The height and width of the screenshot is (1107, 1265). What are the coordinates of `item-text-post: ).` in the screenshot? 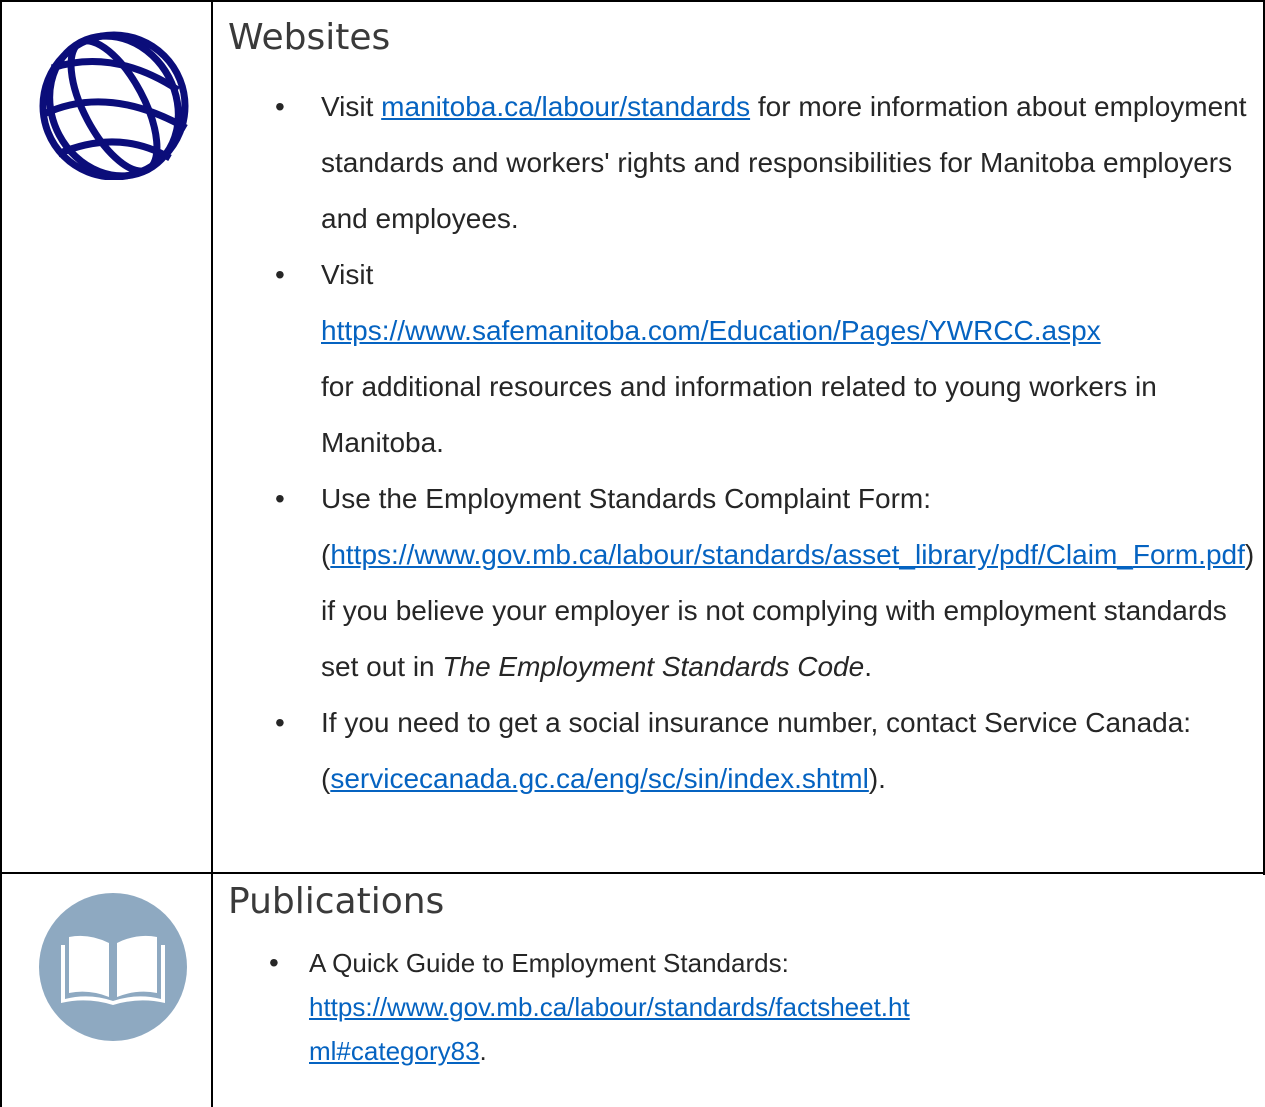 It's located at (877, 778).